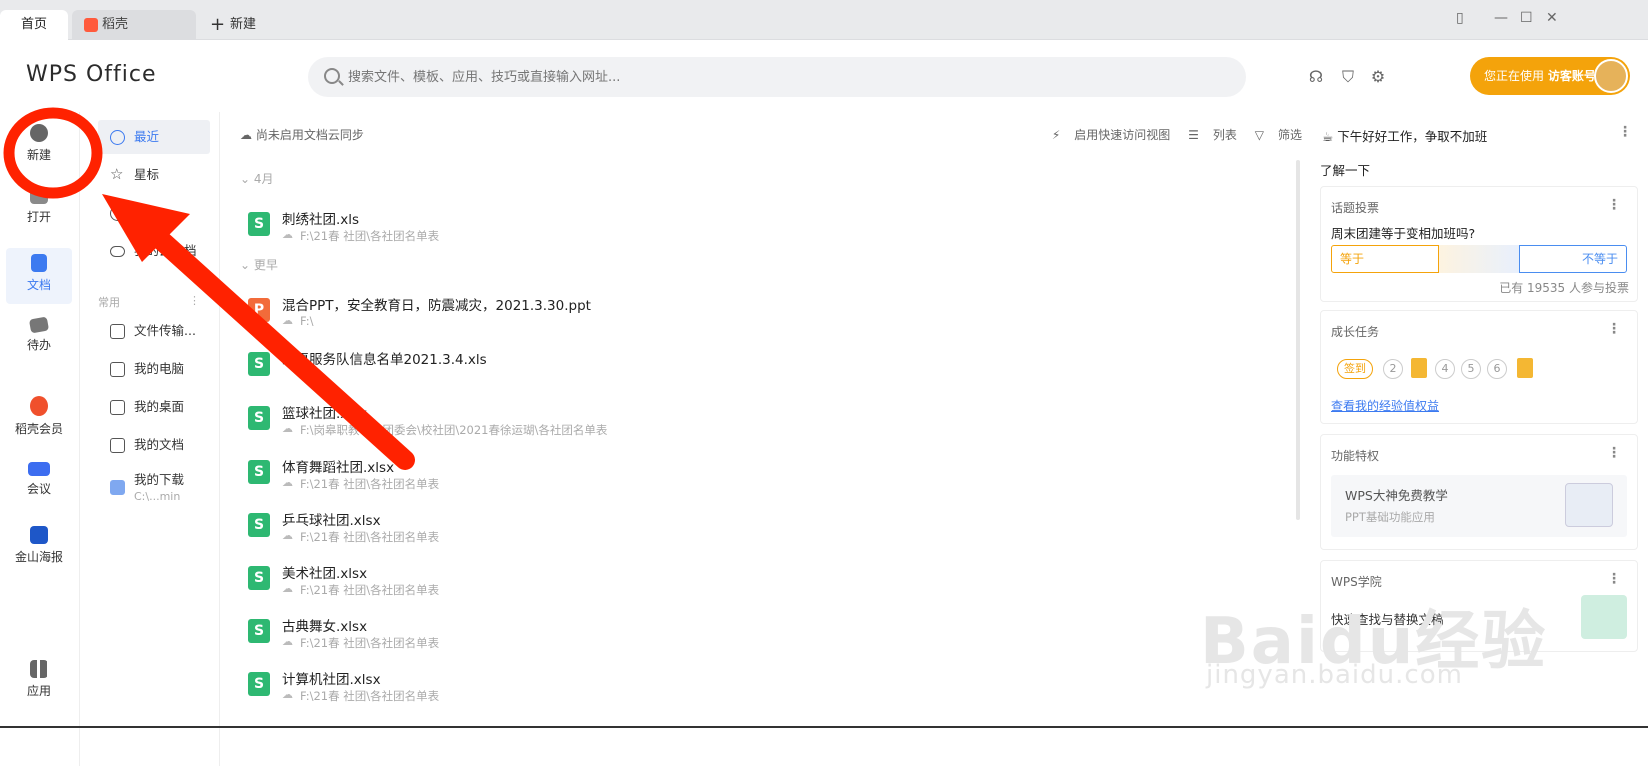 The width and height of the screenshot is (1648, 766). I want to click on nav-new: 新建, so click(39, 146).